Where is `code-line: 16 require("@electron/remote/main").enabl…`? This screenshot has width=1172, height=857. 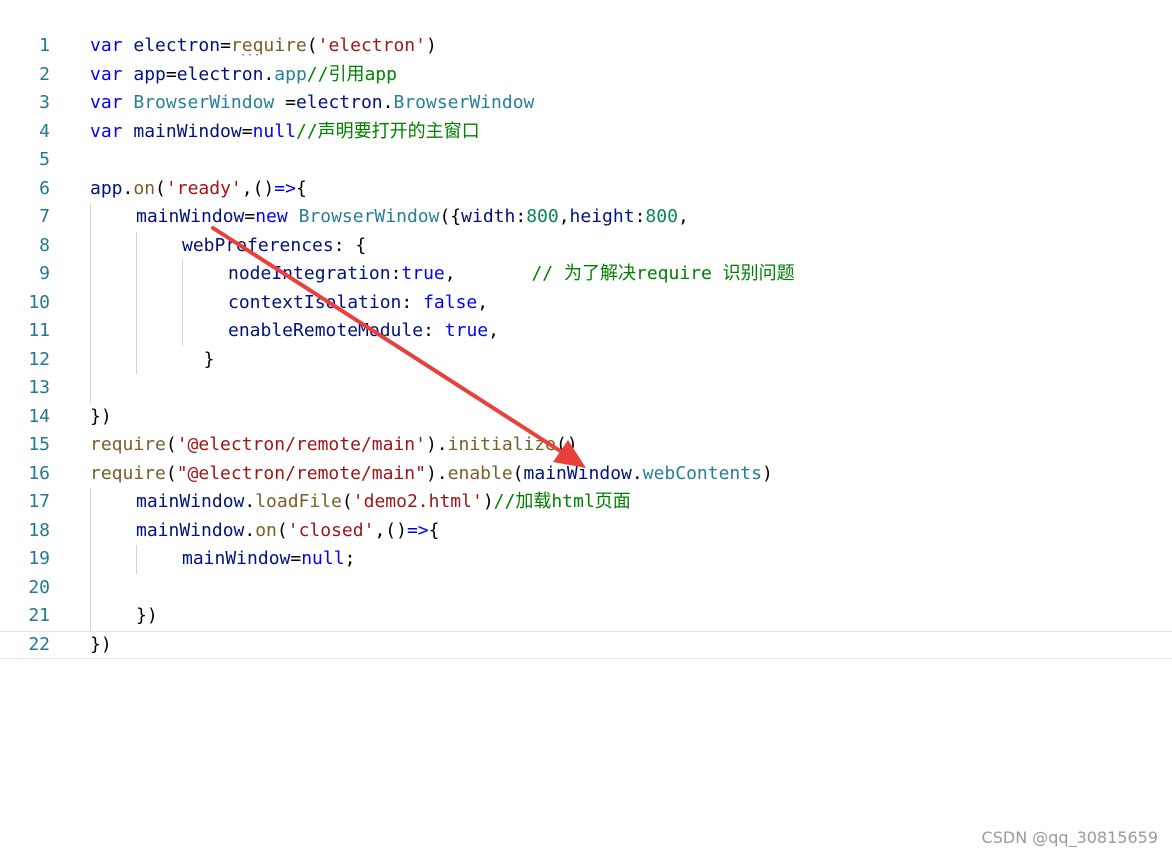
code-line: 16 require("@electron/remote/main").enabl… is located at coordinates (586, 474).